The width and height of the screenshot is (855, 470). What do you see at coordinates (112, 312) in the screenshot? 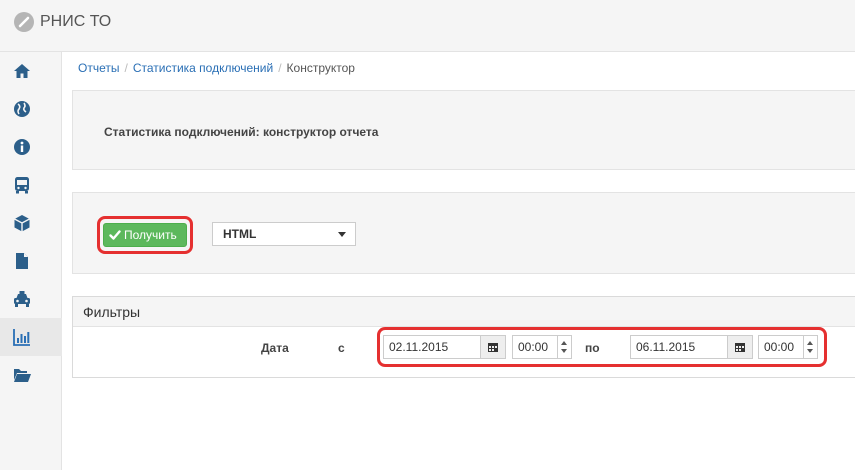
I see `filters-title: Фильтры` at bounding box center [112, 312].